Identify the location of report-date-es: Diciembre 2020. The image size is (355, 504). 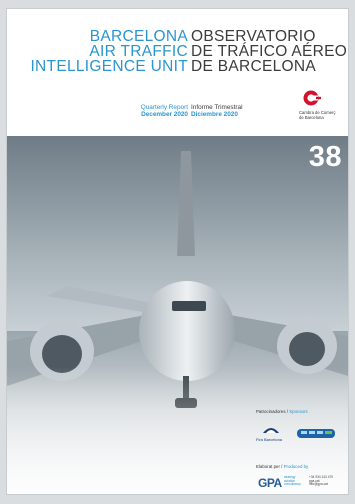
(214, 114).